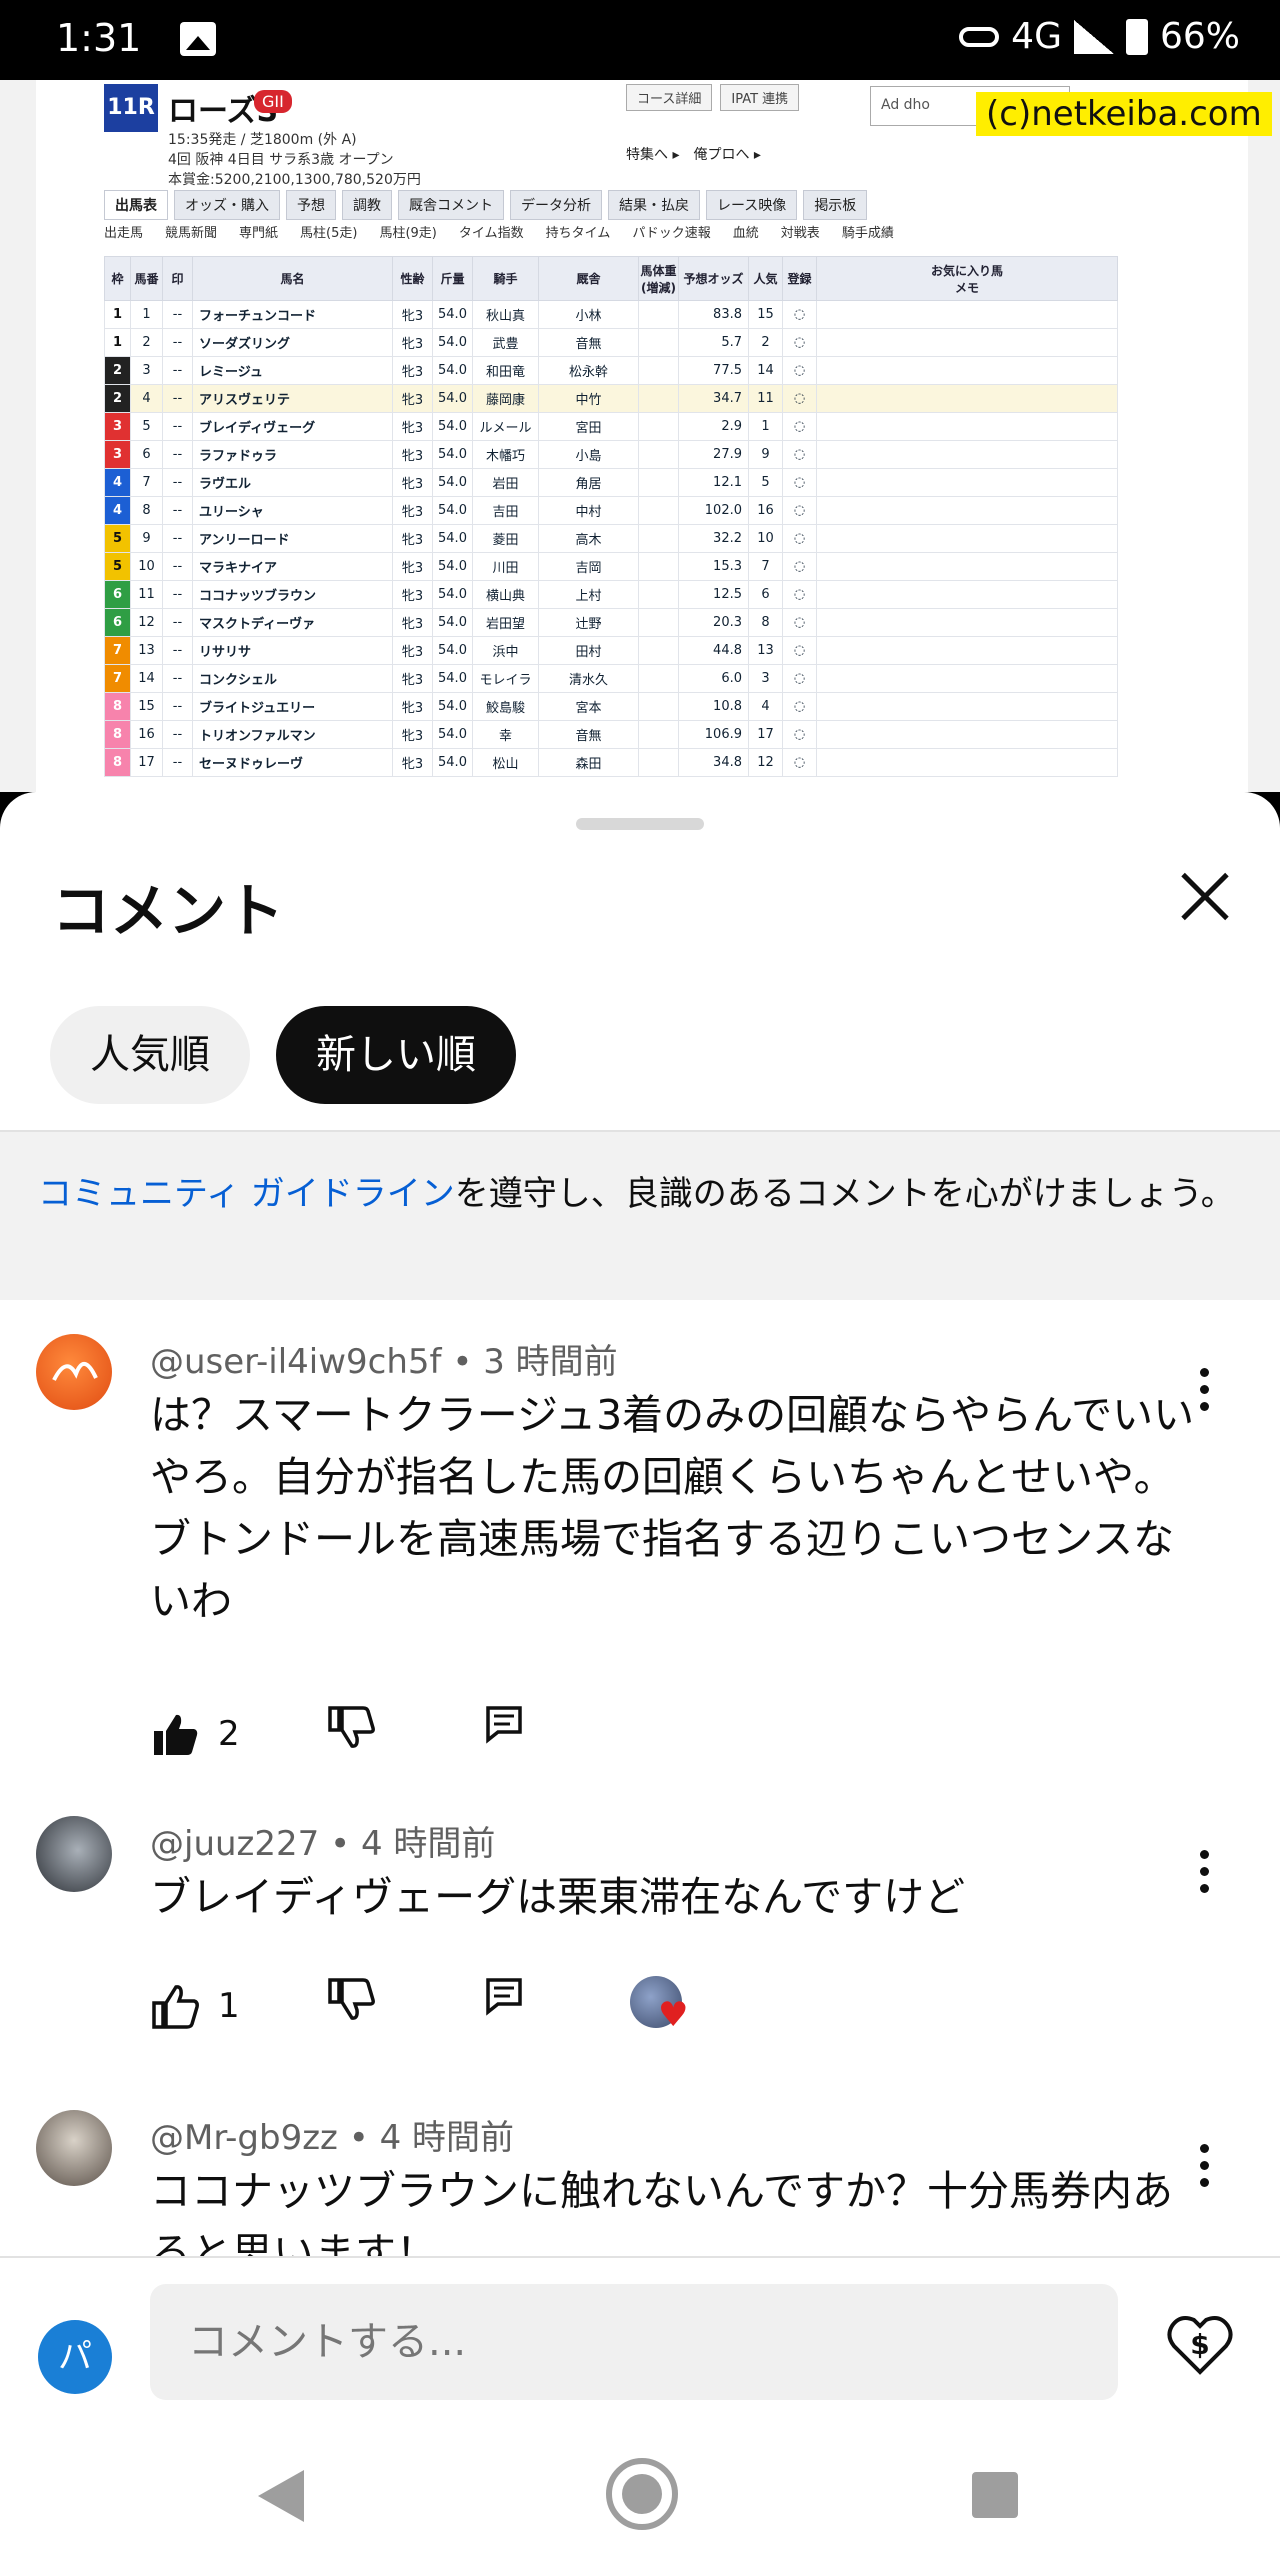 Image resolution: width=1280 pixels, height=2560 pixels. What do you see at coordinates (713, 314) in the screenshot?
I see `cell-odds: 83.8` at bounding box center [713, 314].